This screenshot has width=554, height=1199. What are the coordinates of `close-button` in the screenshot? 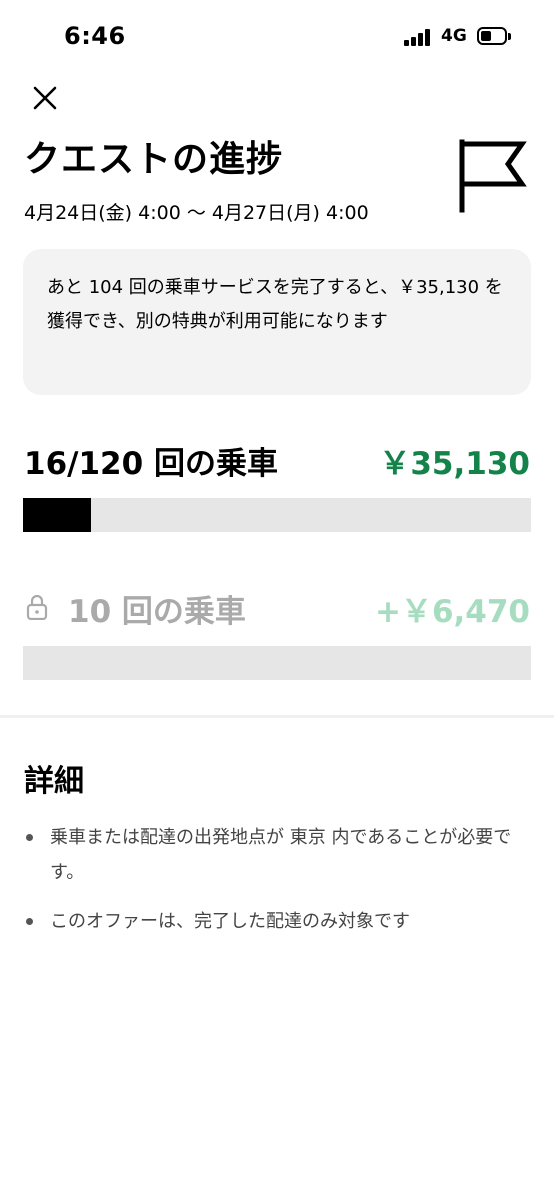 It's located at (45, 98).